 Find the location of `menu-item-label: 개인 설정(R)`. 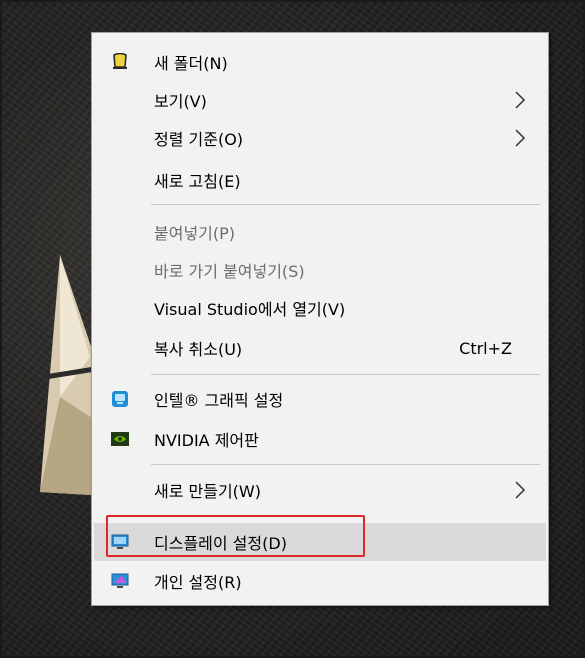

menu-item-label: 개인 설정(R) is located at coordinates (198, 582).